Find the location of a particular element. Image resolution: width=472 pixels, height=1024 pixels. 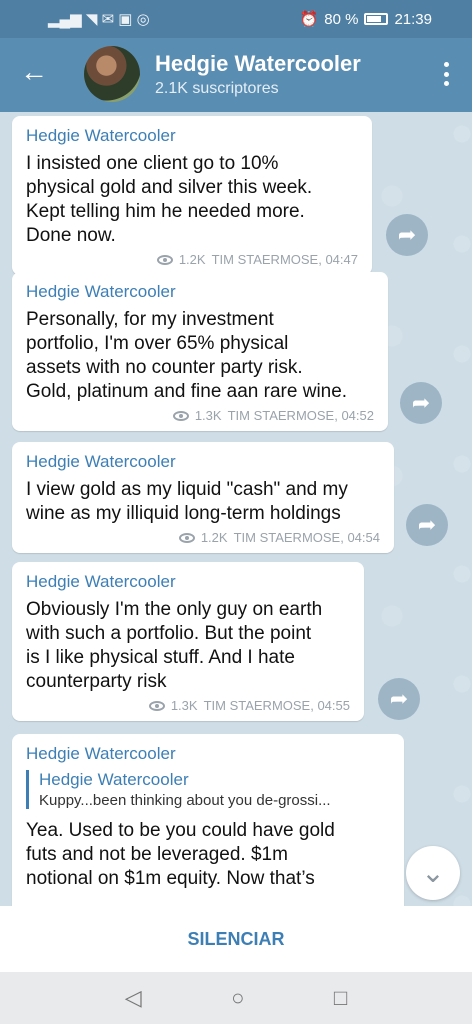

message-meta: 1.2K TIM STAERMOSE, 04:47 is located at coordinates (192, 259).